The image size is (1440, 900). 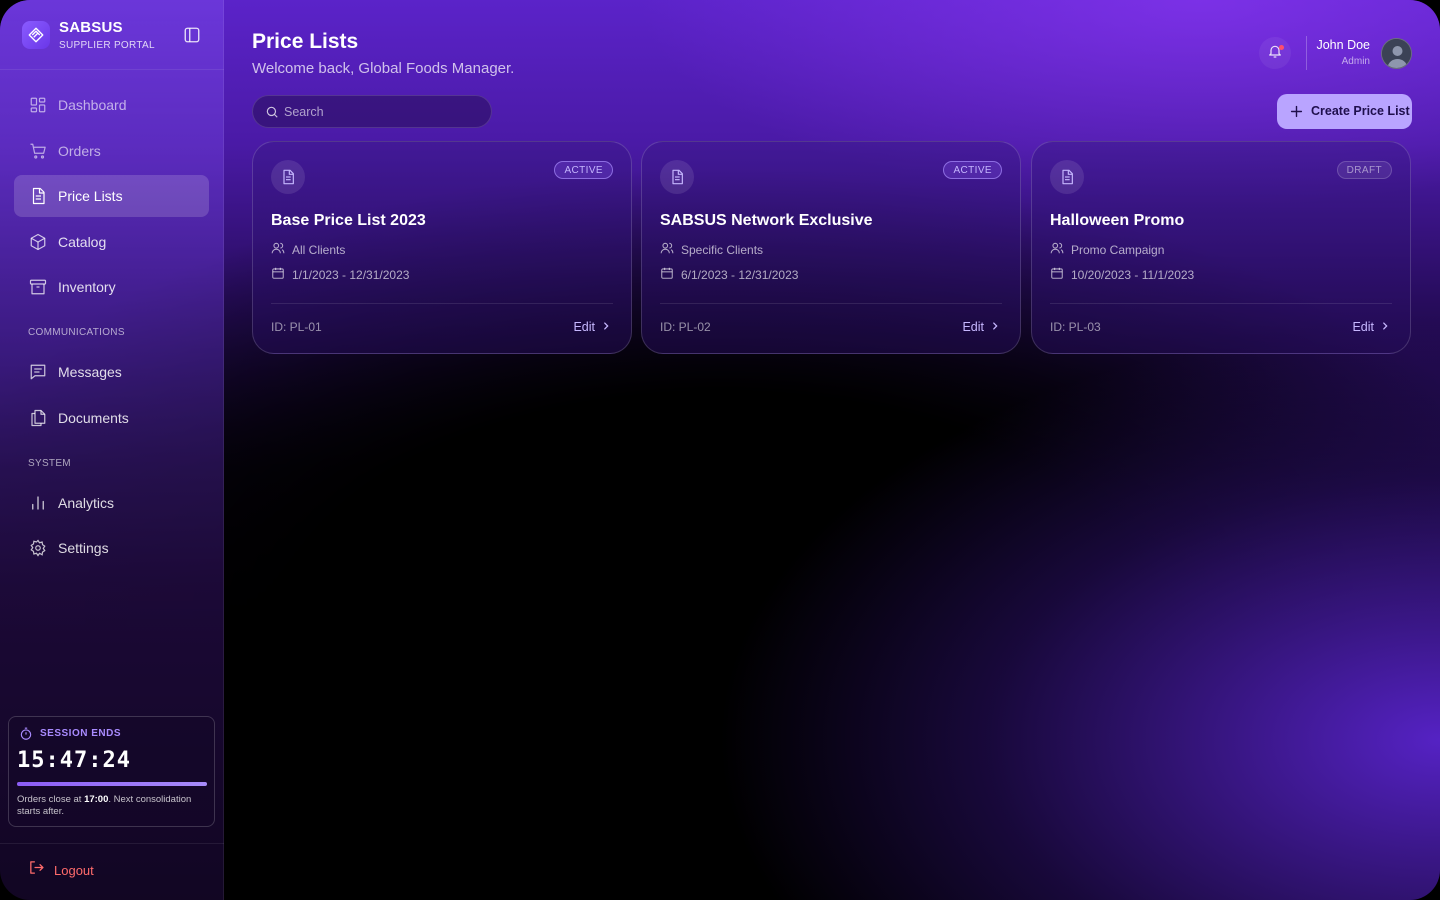 What do you see at coordinates (192, 35) in the screenshot?
I see `sidebar-toggle-icon` at bounding box center [192, 35].